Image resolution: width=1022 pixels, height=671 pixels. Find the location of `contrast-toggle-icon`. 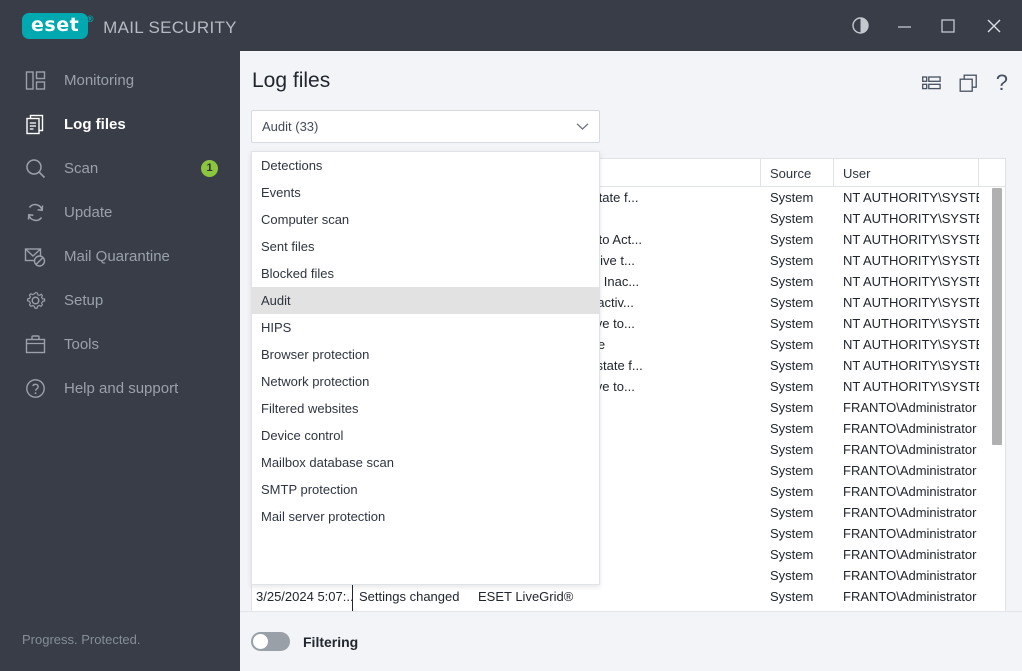

contrast-toggle-icon is located at coordinates (860, 25).